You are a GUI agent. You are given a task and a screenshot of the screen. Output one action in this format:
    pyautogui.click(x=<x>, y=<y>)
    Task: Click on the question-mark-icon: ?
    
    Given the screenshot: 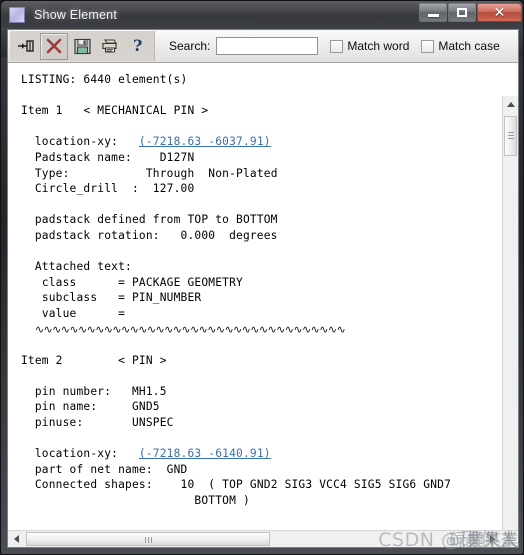 What is the action you would take?
    pyautogui.click(x=138, y=46)
    